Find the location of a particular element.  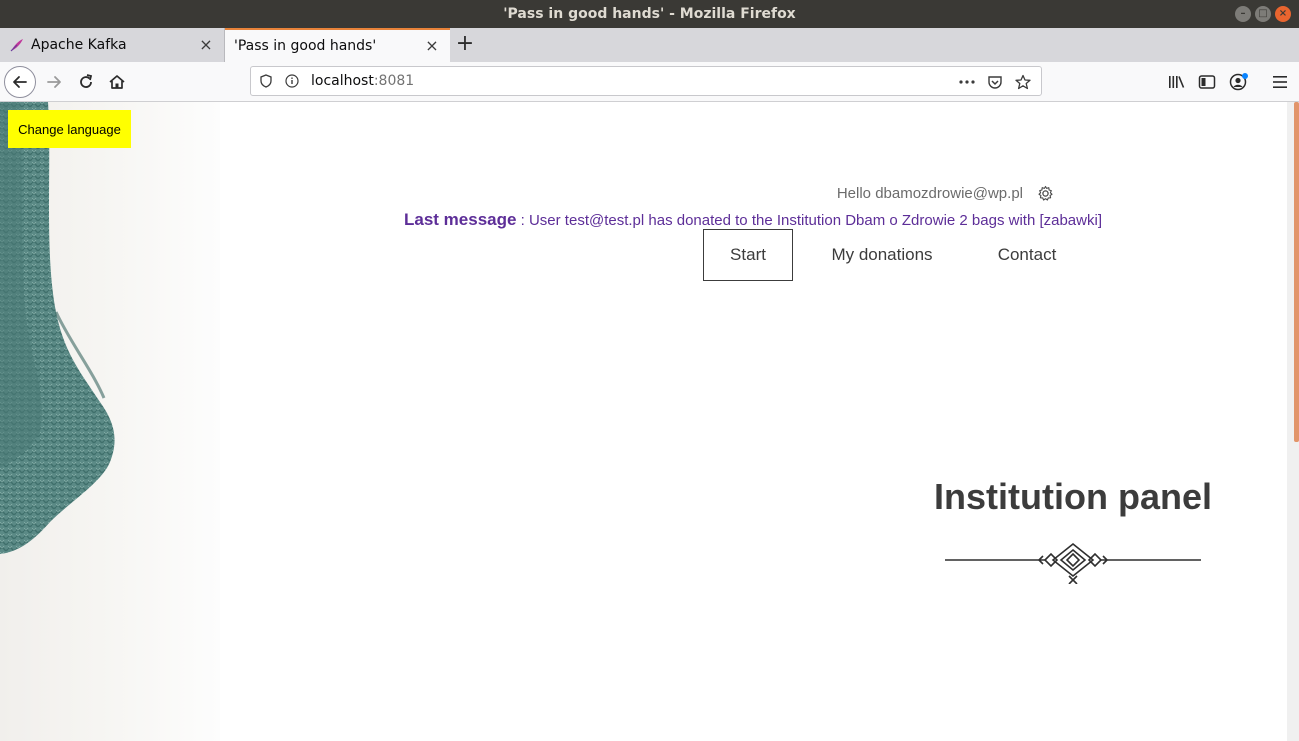

page-title: Institution panel is located at coordinates (1073, 496).